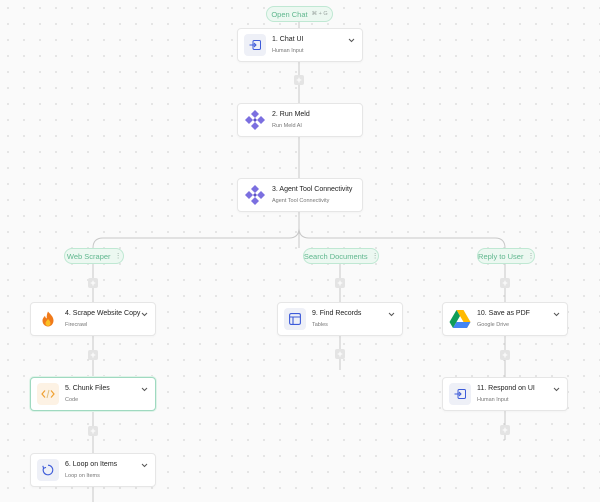 The width and height of the screenshot is (600, 502). I want to click on node-subtitle: Agent Tool Connectivity, so click(301, 201).